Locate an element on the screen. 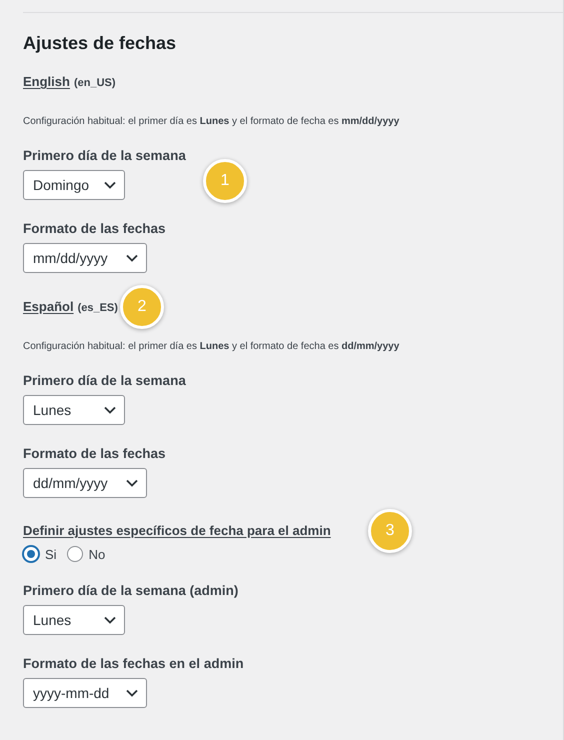 This screenshot has width=564, height=740. step-badge: 3 is located at coordinates (390, 531).